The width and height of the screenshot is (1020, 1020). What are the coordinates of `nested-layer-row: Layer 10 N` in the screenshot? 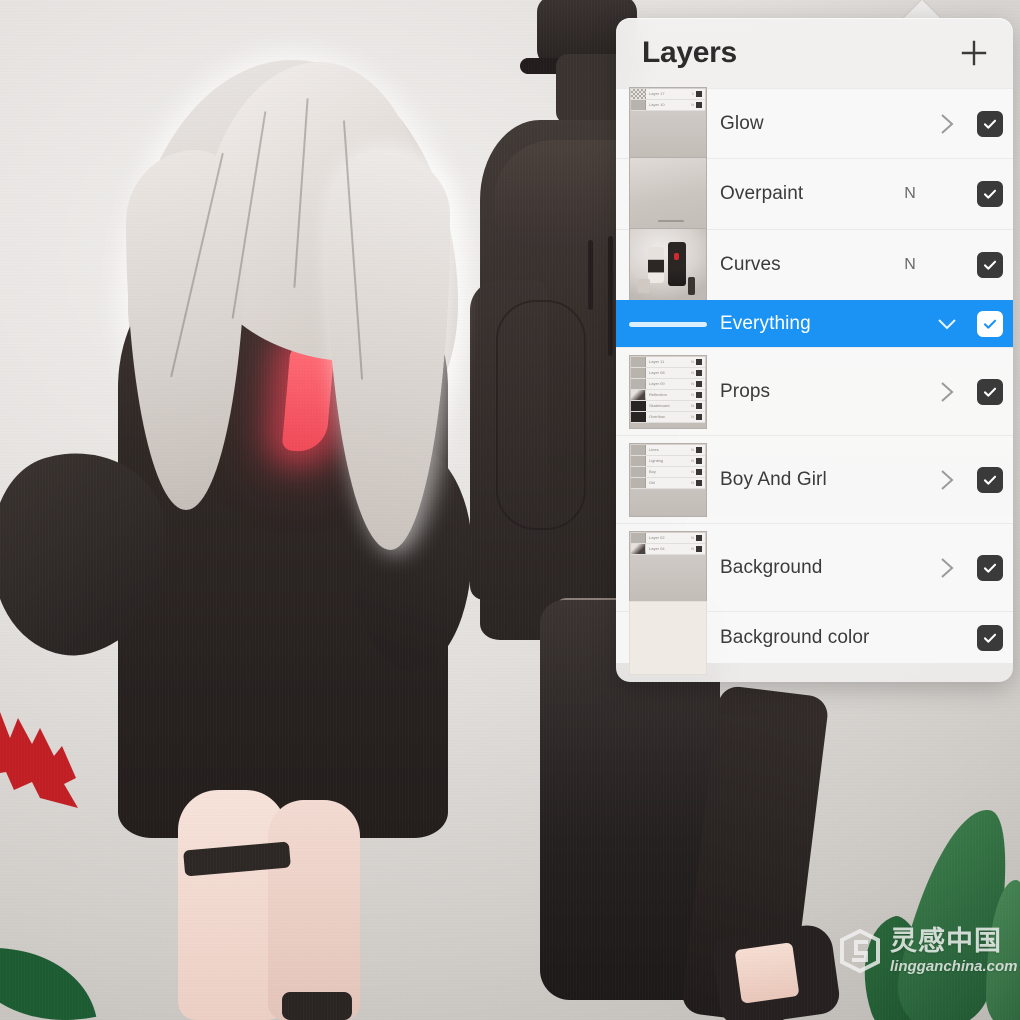 It's located at (668, 105).